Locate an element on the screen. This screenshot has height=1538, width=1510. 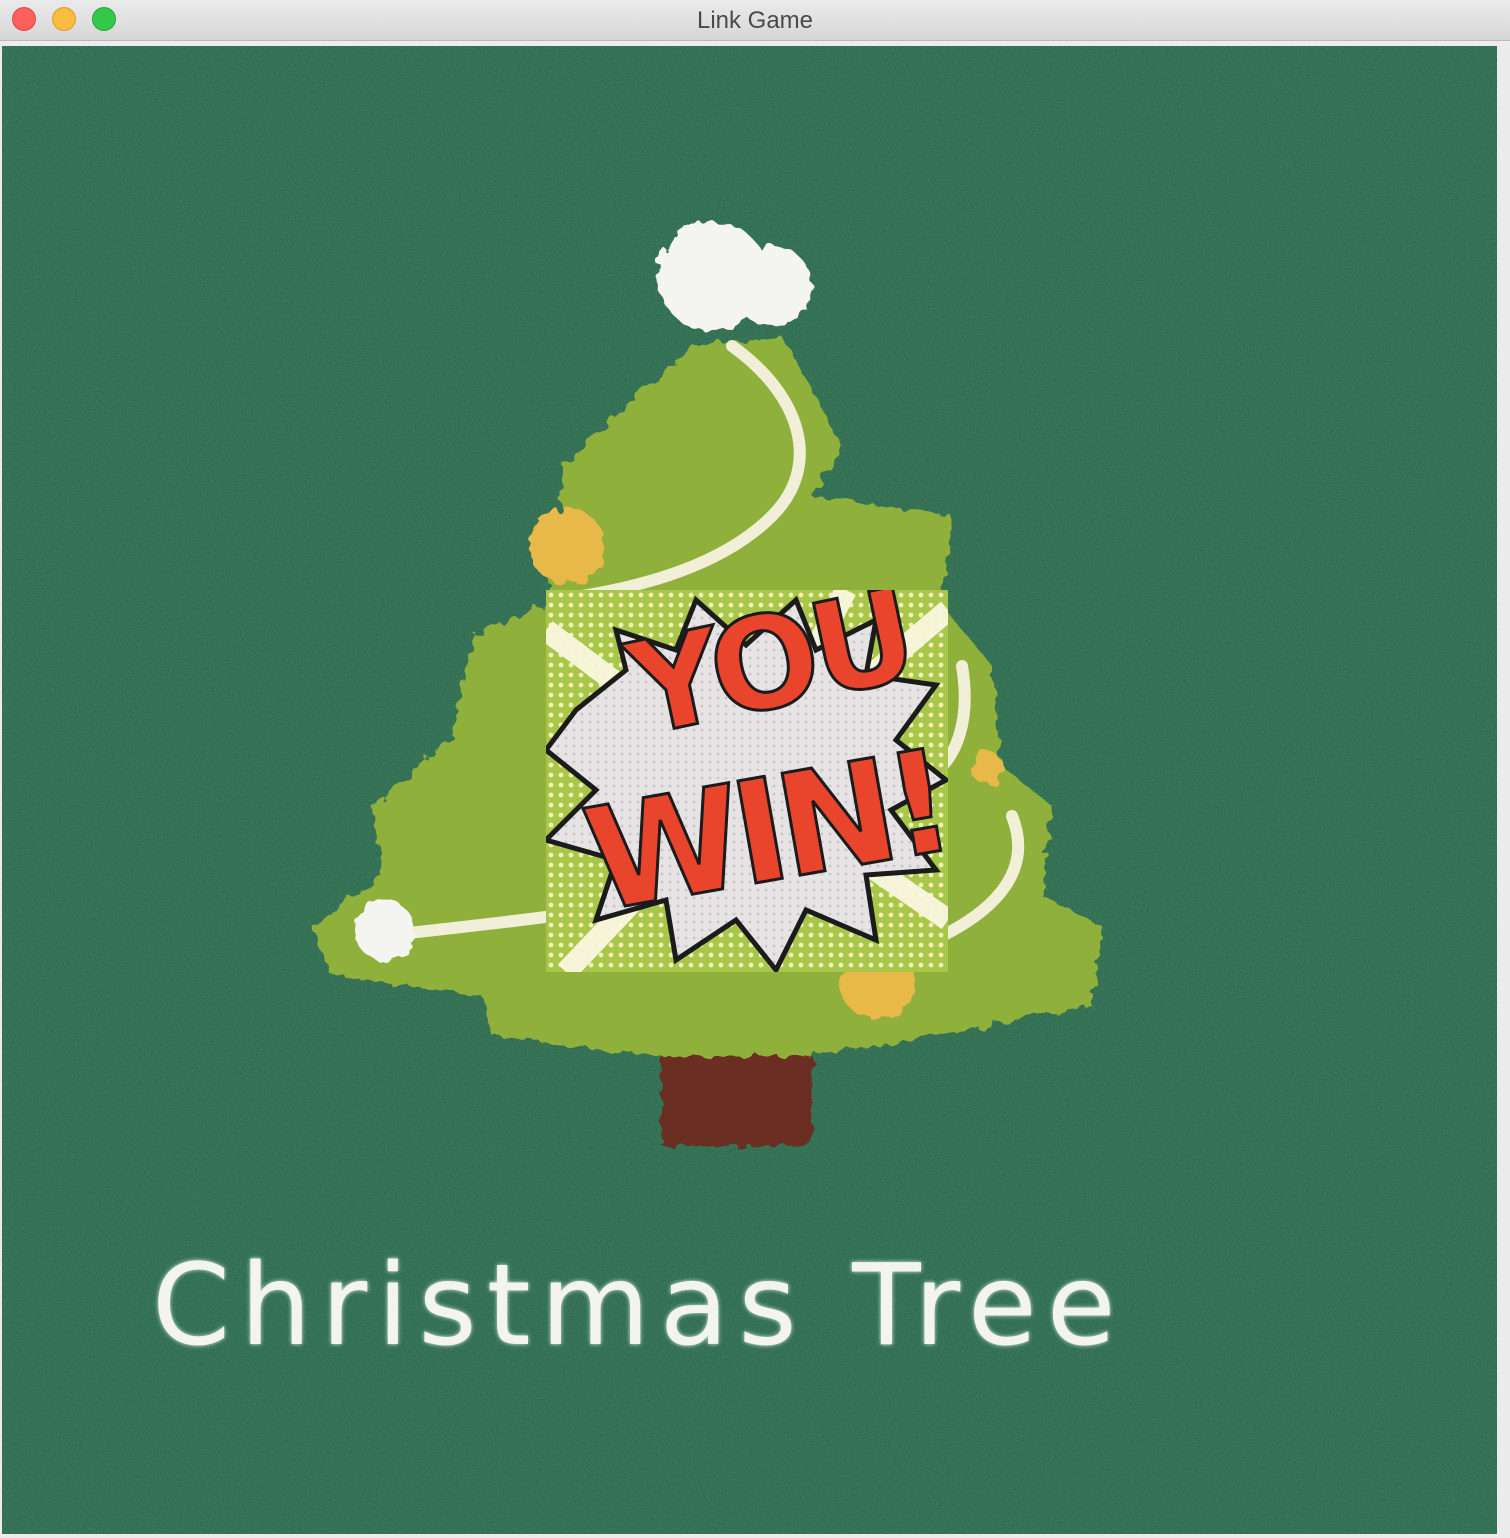
picture-caption: Christmas Tree is located at coordinates (639, 1306).